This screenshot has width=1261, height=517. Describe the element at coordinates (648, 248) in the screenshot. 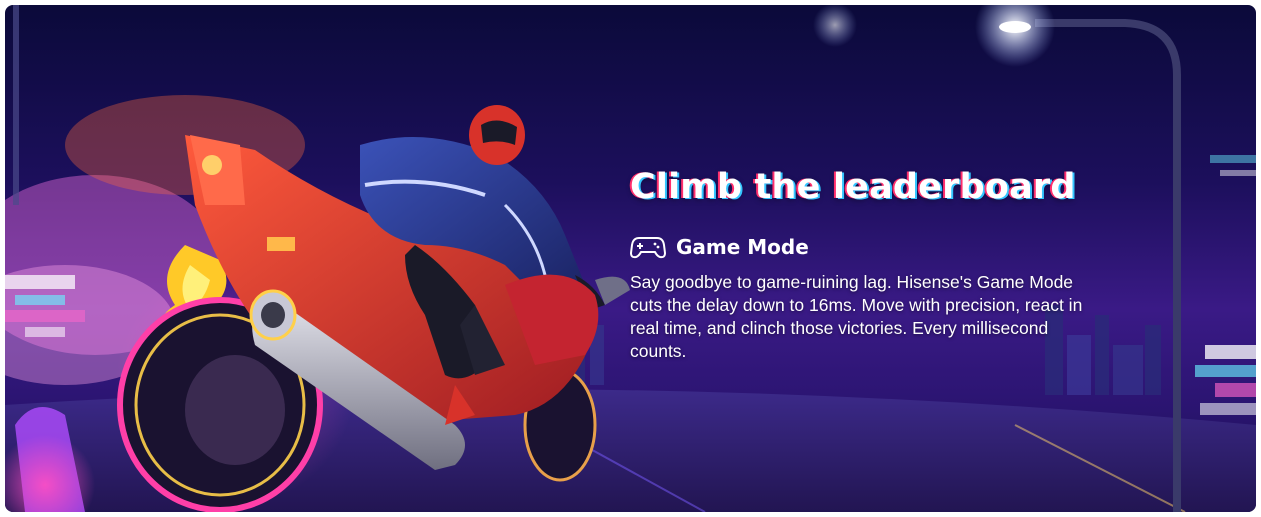

I see `gamepad-icon` at that location.